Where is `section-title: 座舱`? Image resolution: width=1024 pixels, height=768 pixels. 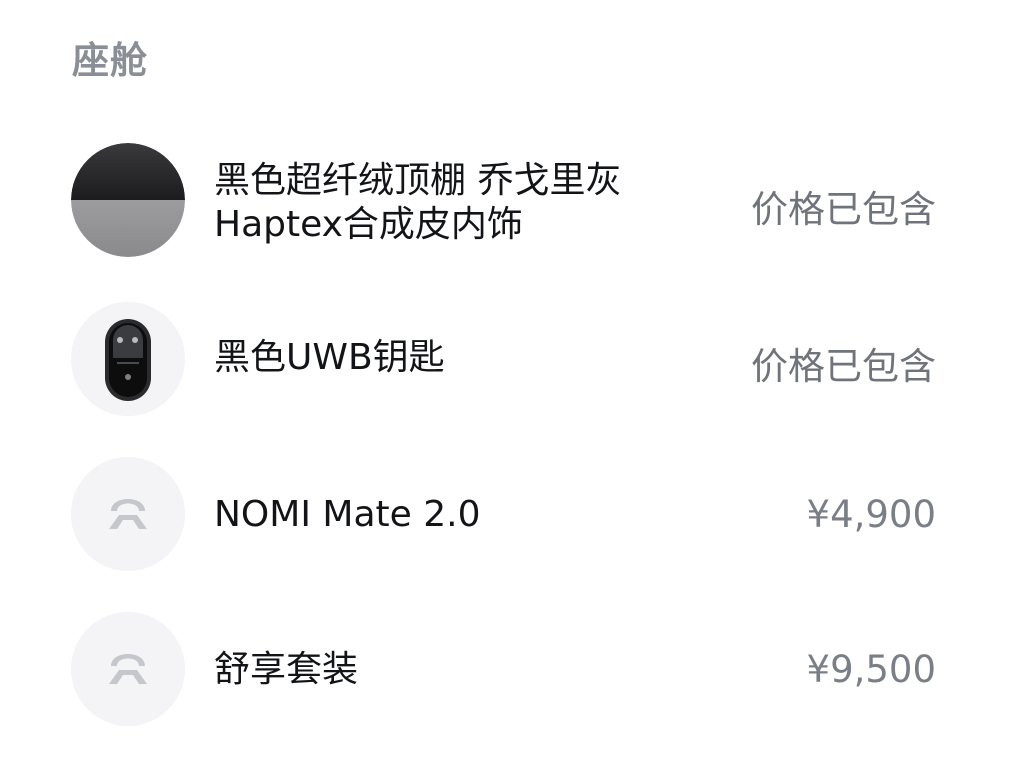
section-title: 座舱 is located at coordinates (110, 60).